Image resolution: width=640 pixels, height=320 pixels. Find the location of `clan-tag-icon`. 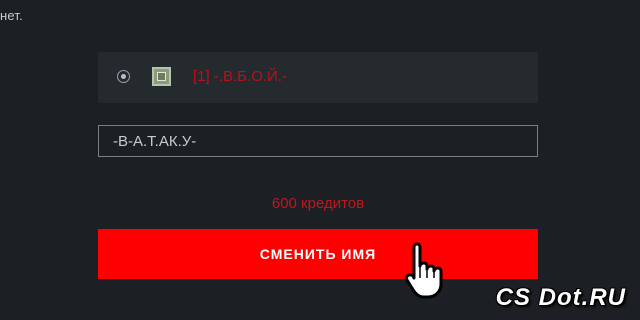

clan-tag-icon is located at coordinates (161, 76).